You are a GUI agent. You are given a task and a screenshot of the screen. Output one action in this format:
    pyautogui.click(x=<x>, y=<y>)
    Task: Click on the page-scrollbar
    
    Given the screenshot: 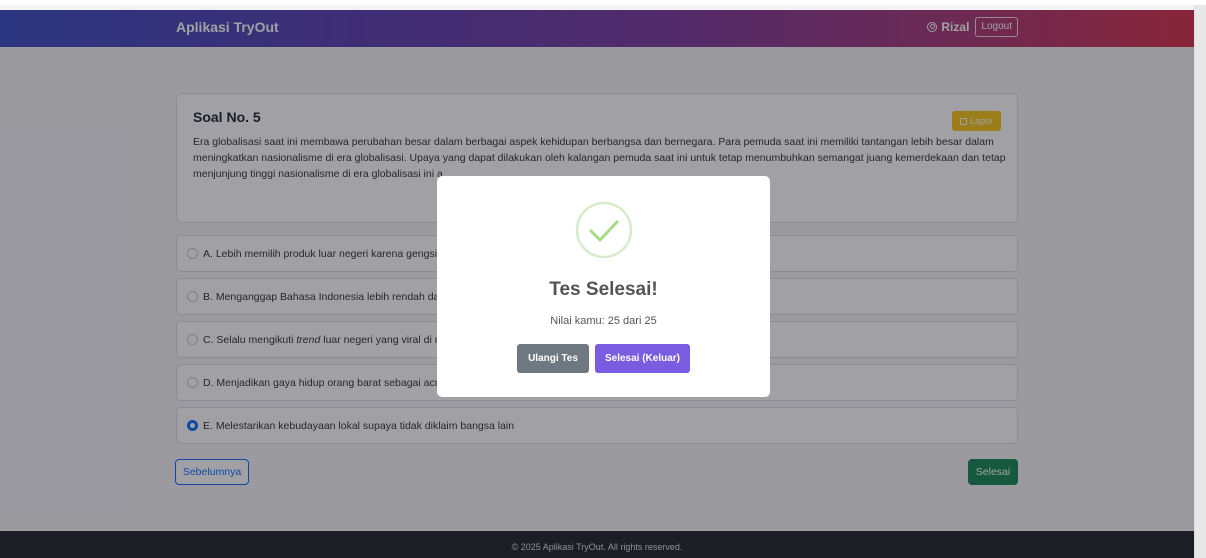 What is the action you would take?
    pyautogui.click(x=1200, y=281)
    